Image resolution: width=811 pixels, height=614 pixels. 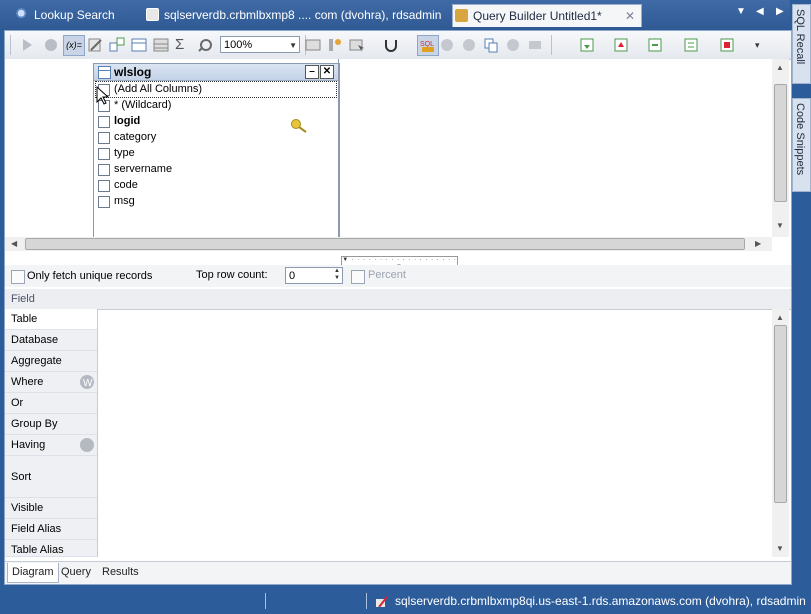 I want to click on column-row-msg: msg, so click(x=216, y=201).